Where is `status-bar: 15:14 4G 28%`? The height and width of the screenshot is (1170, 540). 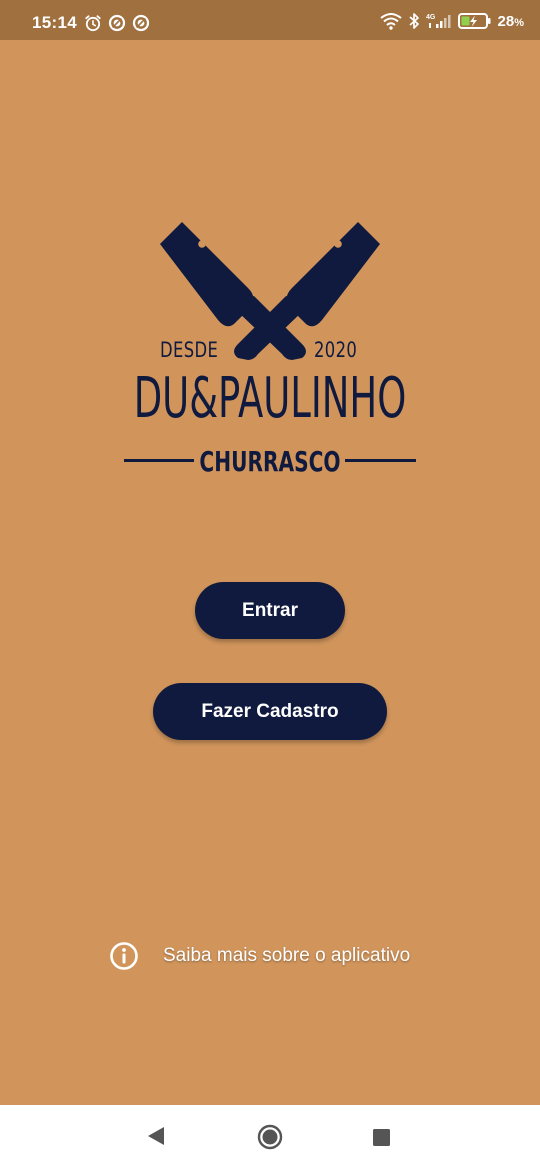 status-bar: 15:14 4G 28% is located at coordinates (270, 20).